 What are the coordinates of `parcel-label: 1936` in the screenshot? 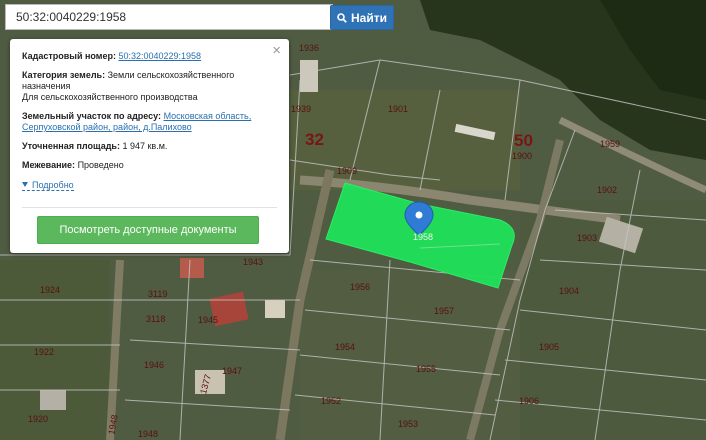 It's located at (309, 48).